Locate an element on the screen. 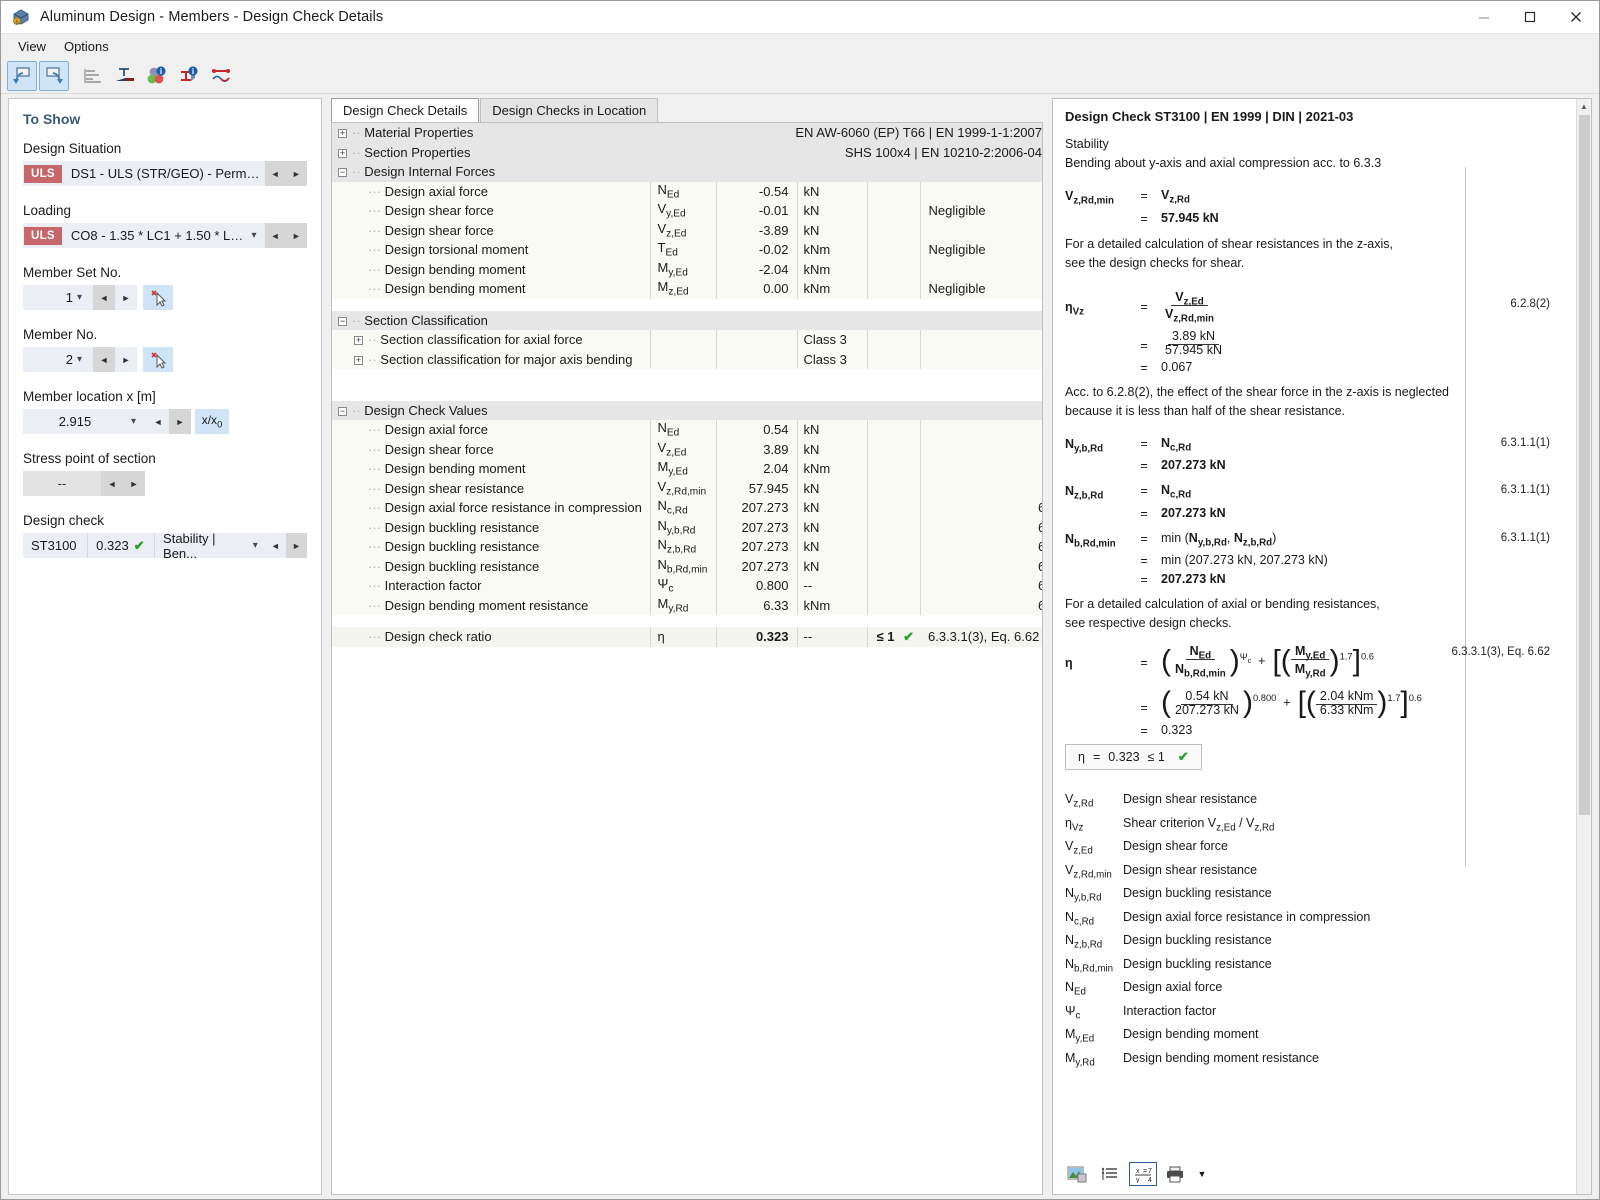  row-value: -2.04 is located at coordinates (756, 269).